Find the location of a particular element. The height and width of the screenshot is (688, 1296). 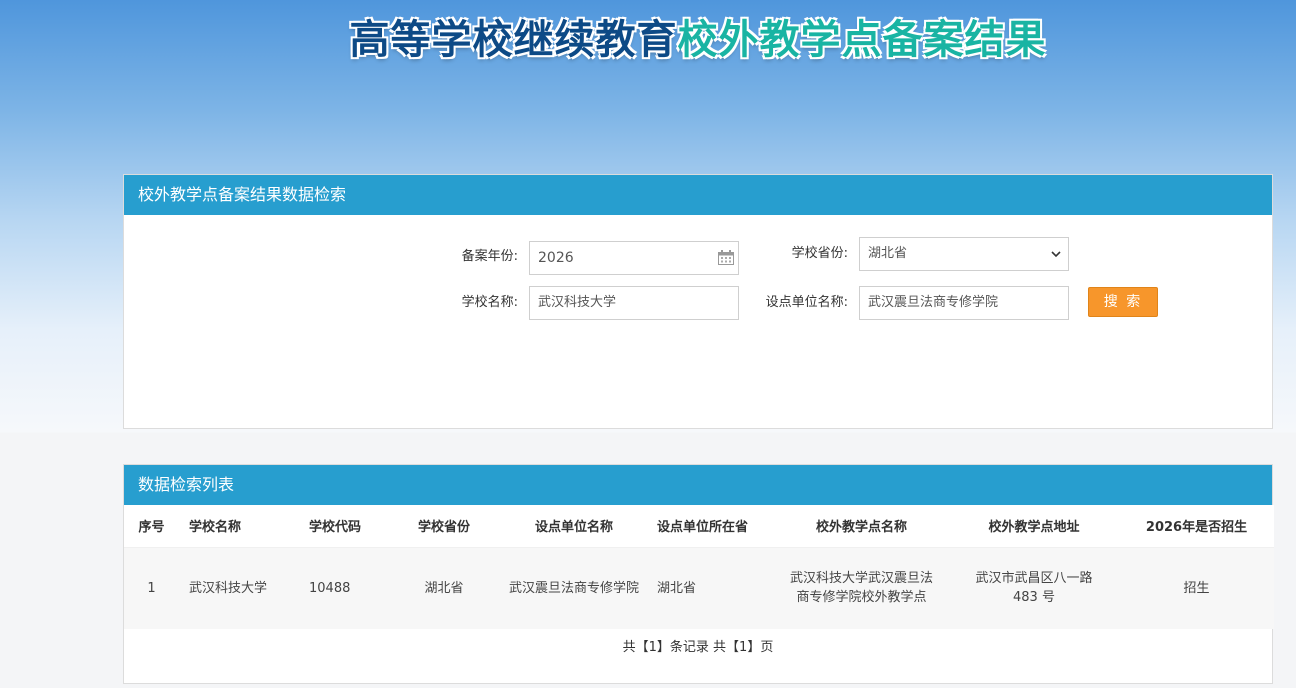

banner-title-part1: 高等学校继续教育 is located at coordinates (513, 40).